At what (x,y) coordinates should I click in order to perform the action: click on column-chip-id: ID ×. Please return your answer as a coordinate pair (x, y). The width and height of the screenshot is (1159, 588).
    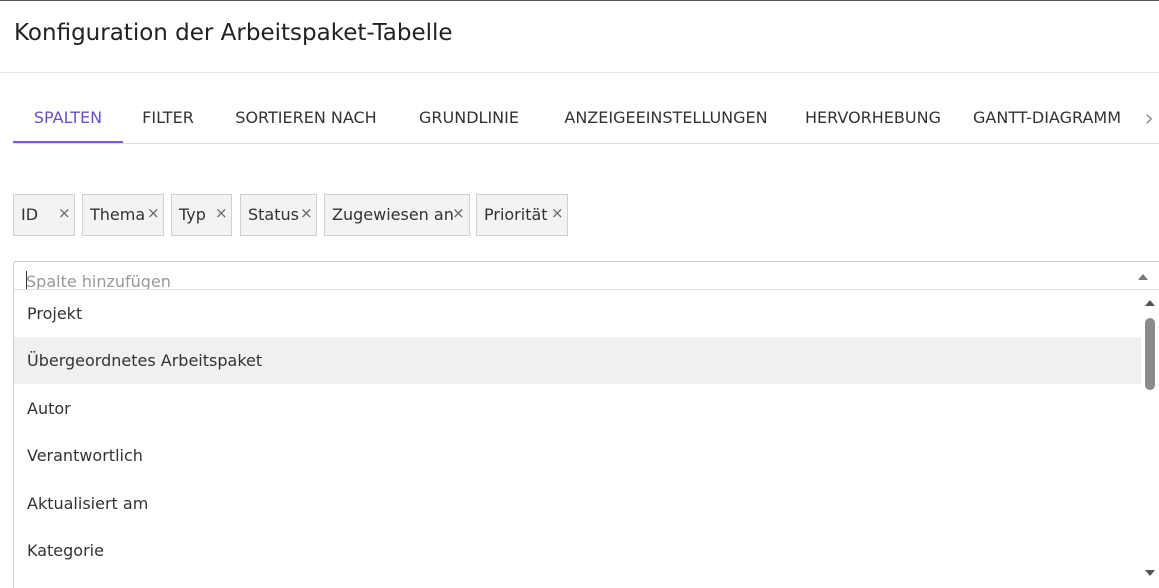
    Looking at the image, I should click on (44, 215).